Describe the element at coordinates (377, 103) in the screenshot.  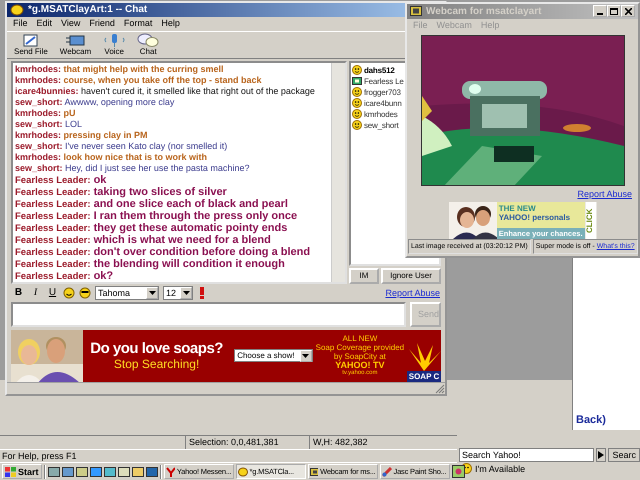
I see `user-list-item: icare4bunn` at that location.